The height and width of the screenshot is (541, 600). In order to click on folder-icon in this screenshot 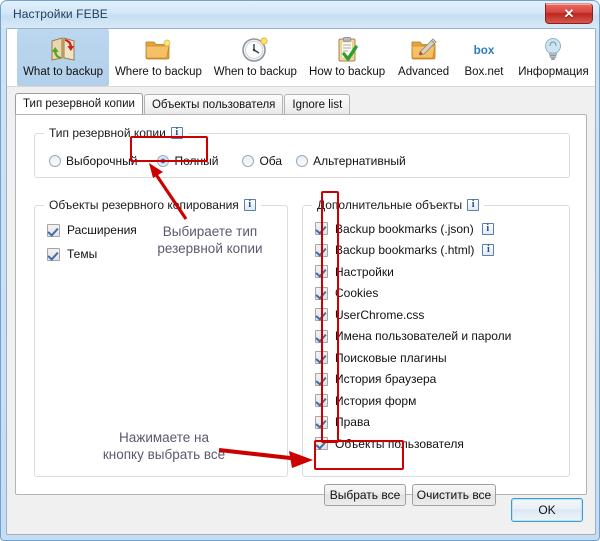, I will do `click(158, 49)`.